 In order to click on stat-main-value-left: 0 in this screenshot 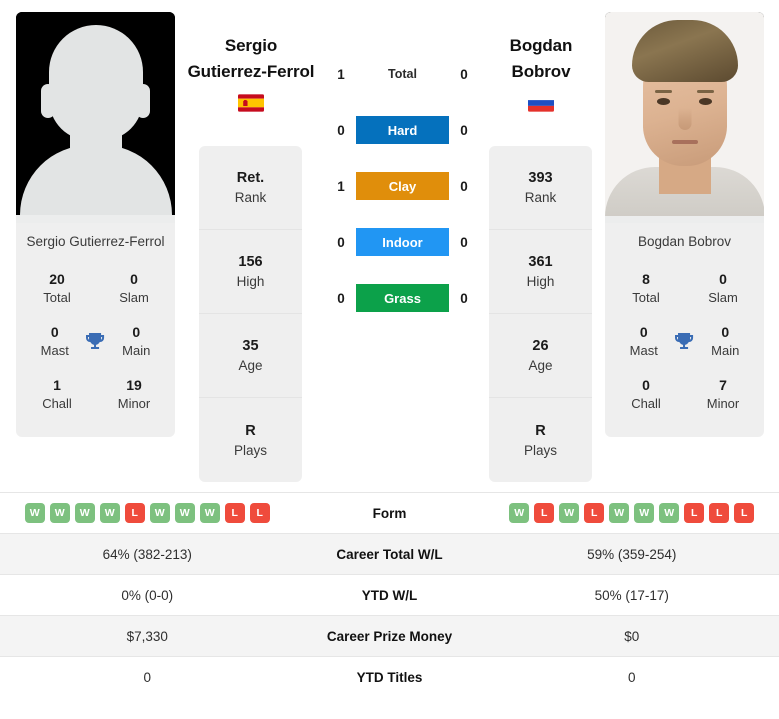, I will do `click(136, 332)`.